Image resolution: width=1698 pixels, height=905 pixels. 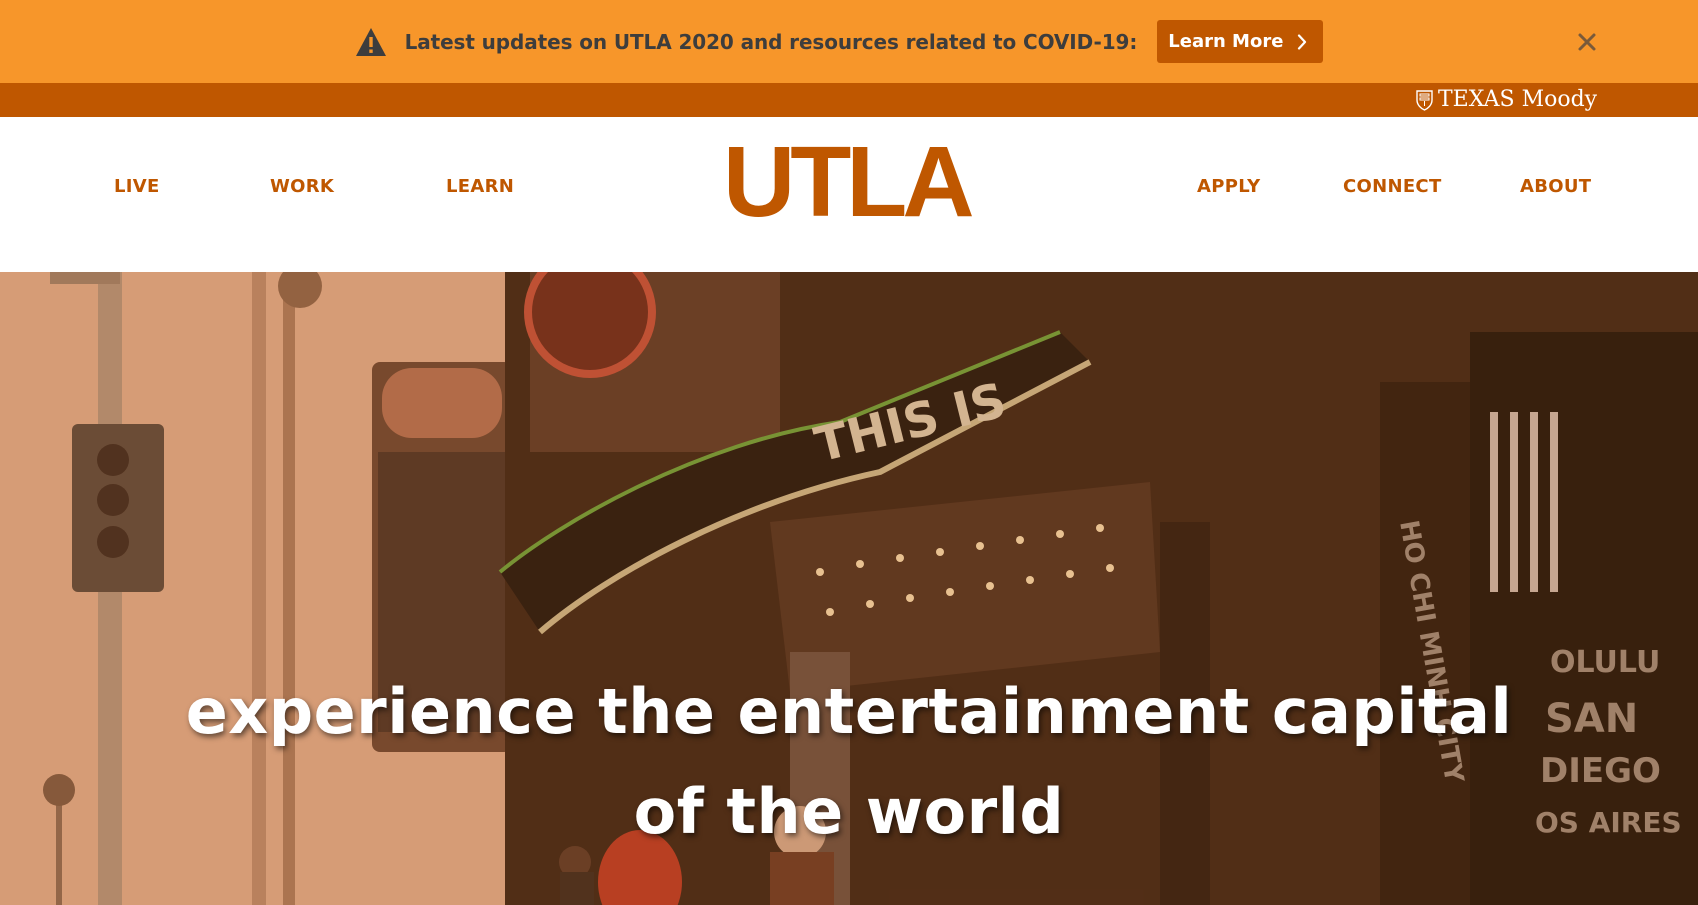 I want to click on hero-headline-line-2: of the world, so click(x=849, y=811).